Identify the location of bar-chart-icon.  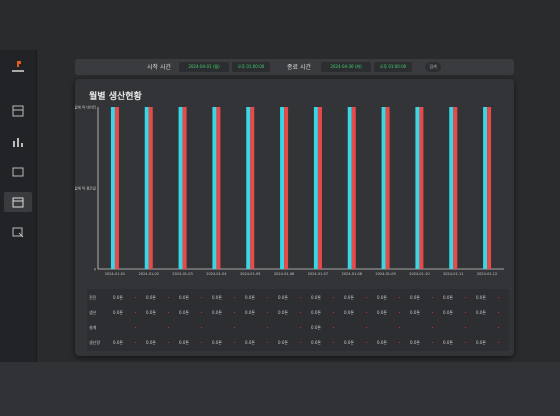
(18, 142).